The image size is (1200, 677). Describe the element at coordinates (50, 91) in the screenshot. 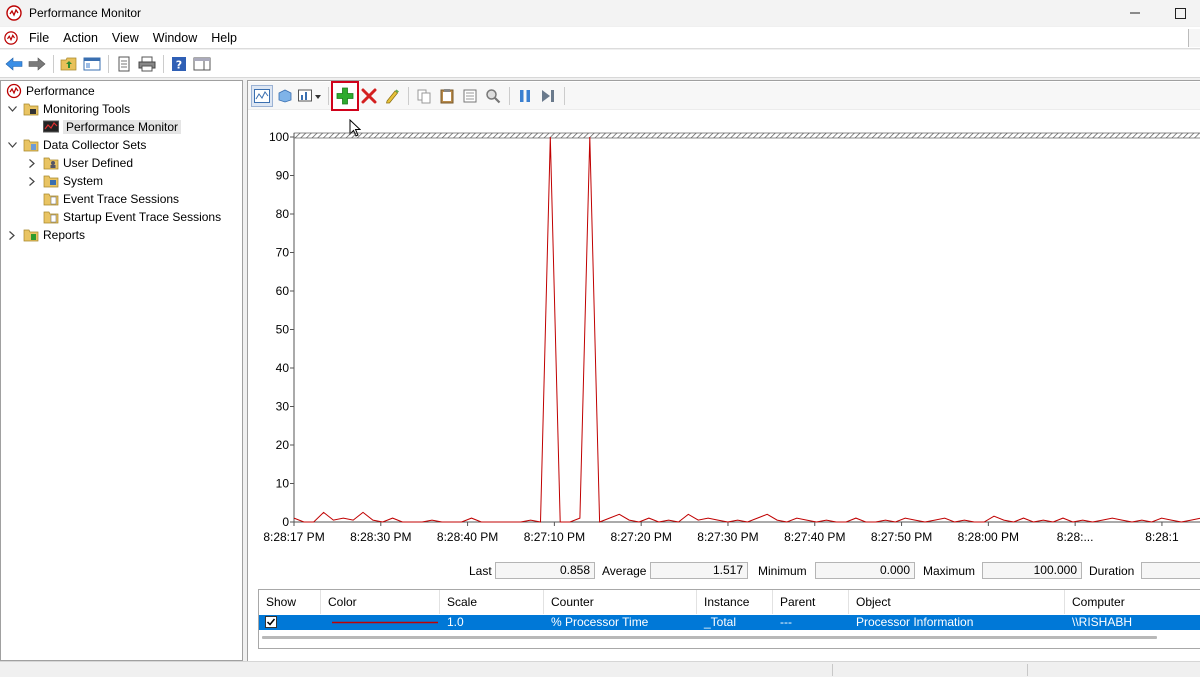

I see `tree-item-performance: Performance` at that location.